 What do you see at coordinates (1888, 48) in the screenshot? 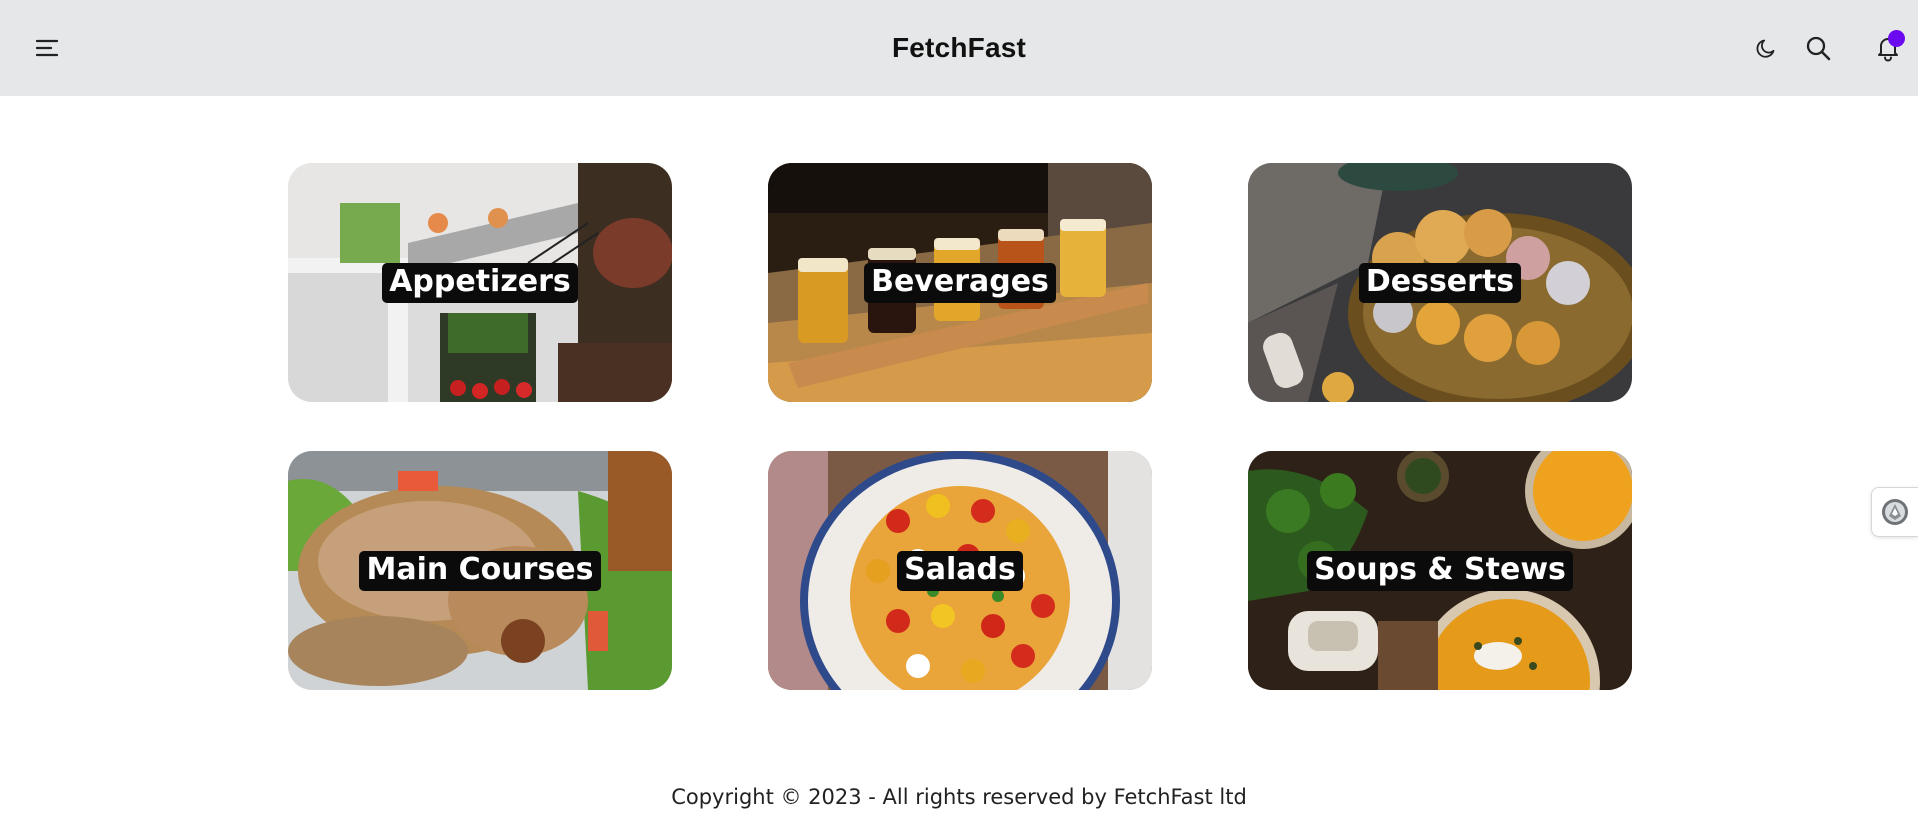
I see `notifications-button` at bounding box center [1888, 48].